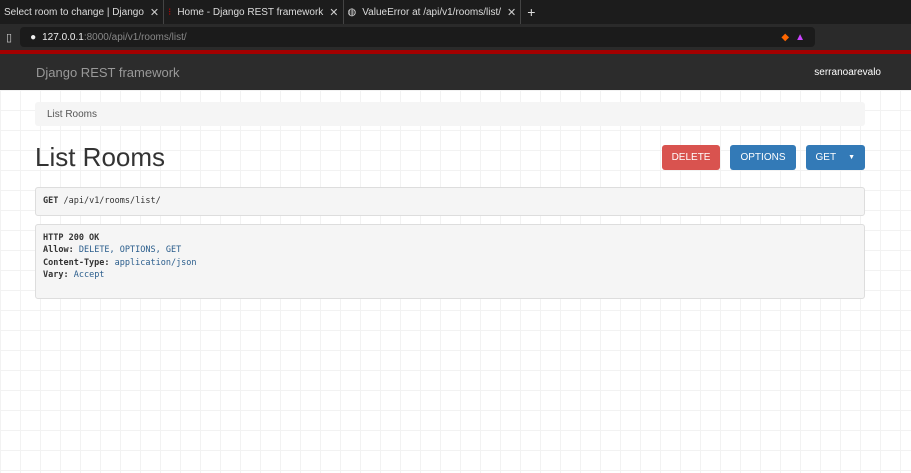  What do you see at coordinates (135, 37) in the screenshot?
I see `url-path: :8000/api/v1/rooms/list/` at bounding box center [135, 37].